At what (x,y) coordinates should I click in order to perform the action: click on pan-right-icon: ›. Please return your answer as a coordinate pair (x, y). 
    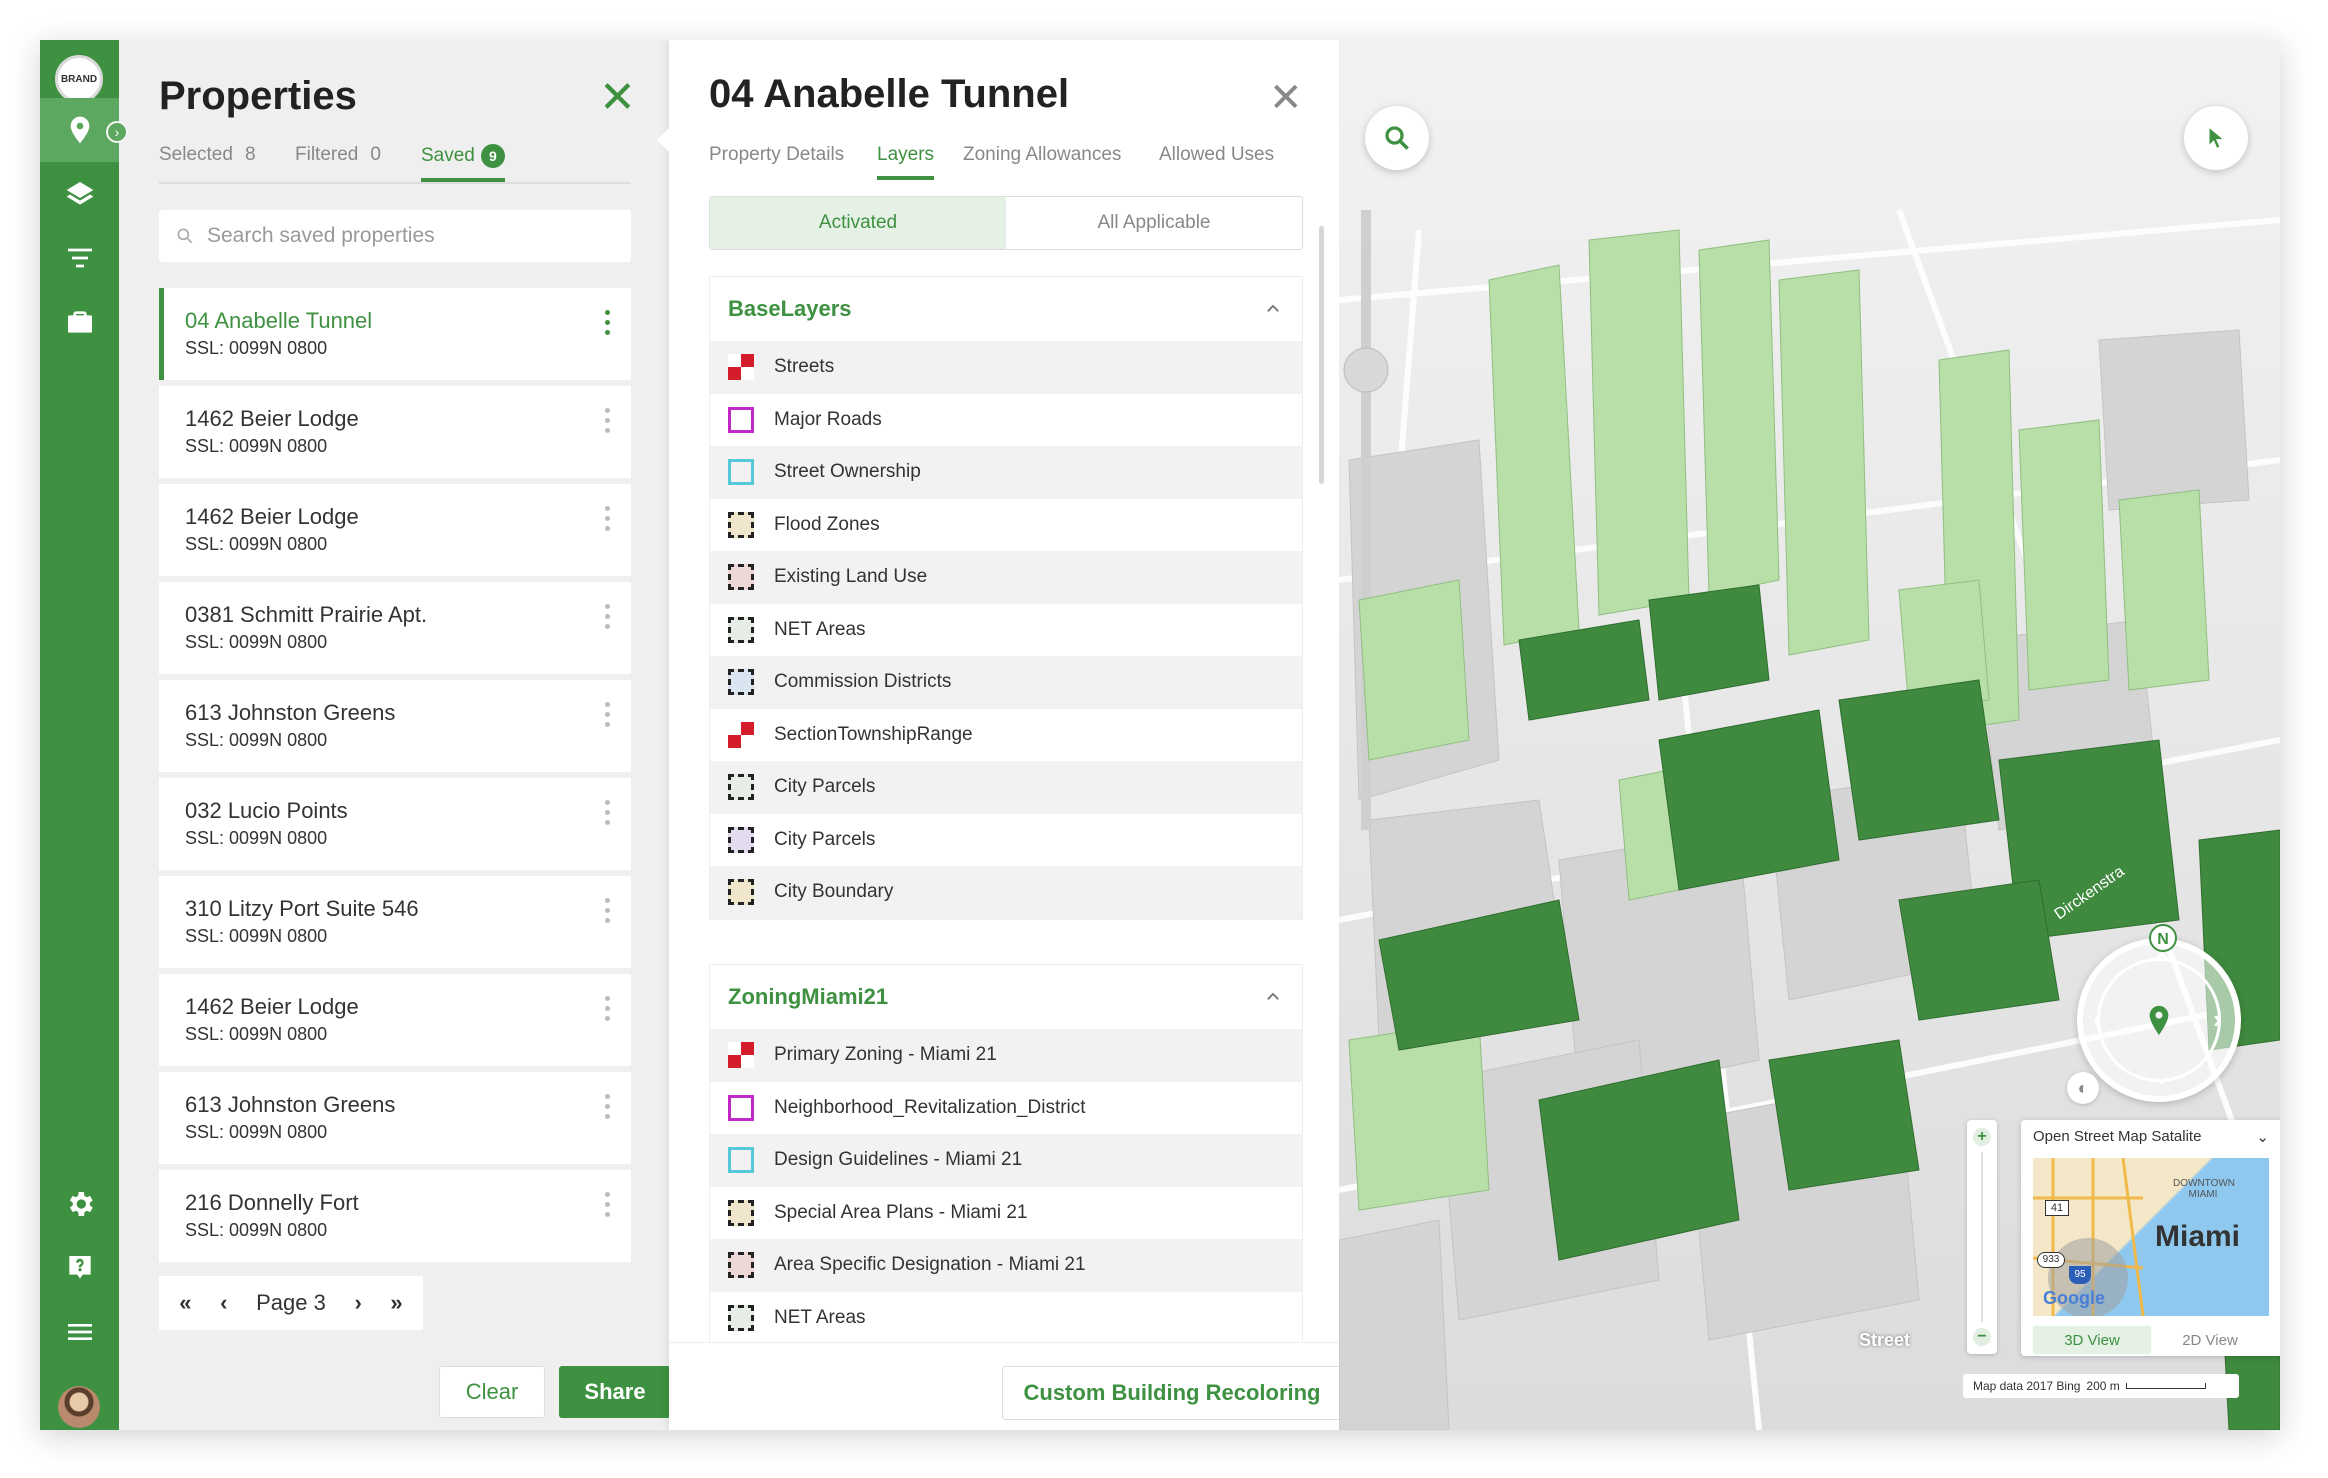
    Looking at the image, I should click on (2217, 1019).